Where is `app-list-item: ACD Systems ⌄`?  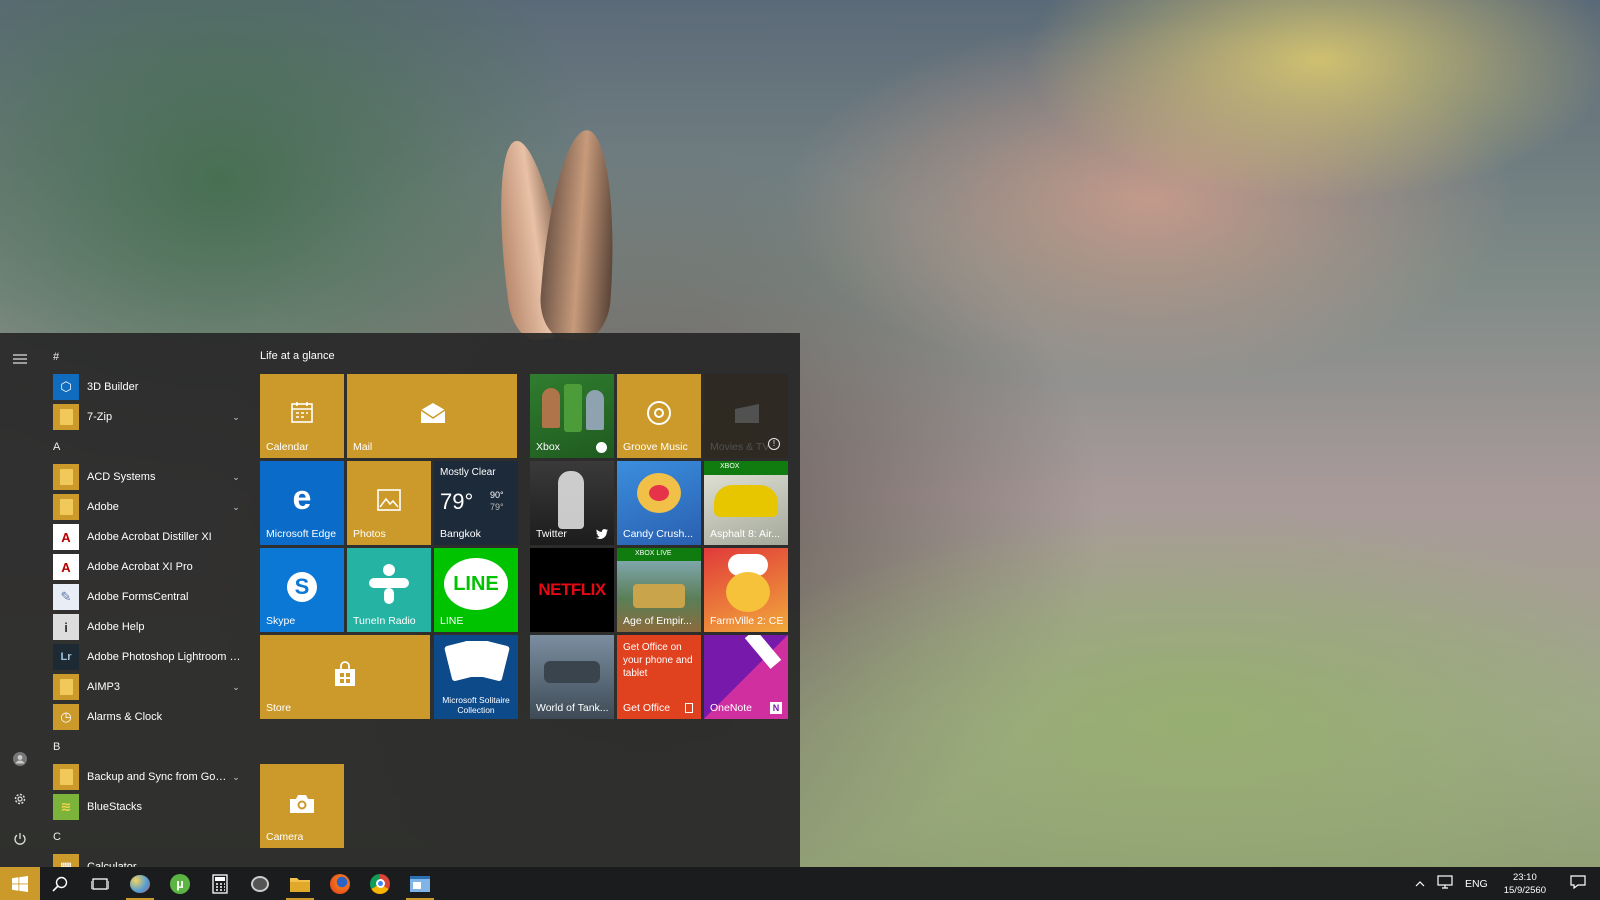 app-list-item: ACD Systems ⌄ is located at coordinates (148, 477).